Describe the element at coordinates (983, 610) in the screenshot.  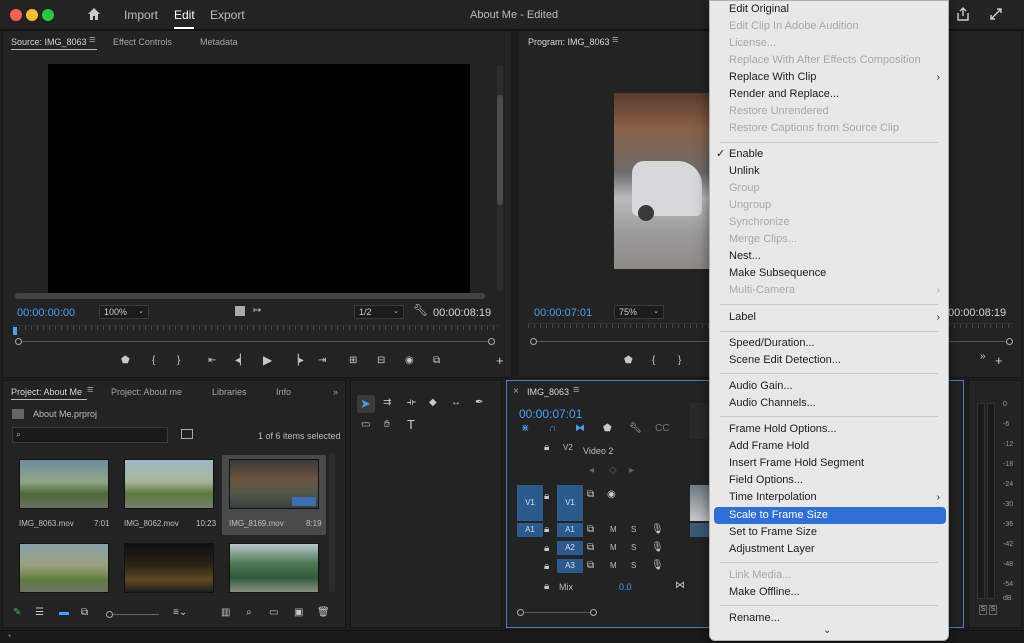
I see `solo-left-button: S` at that location.